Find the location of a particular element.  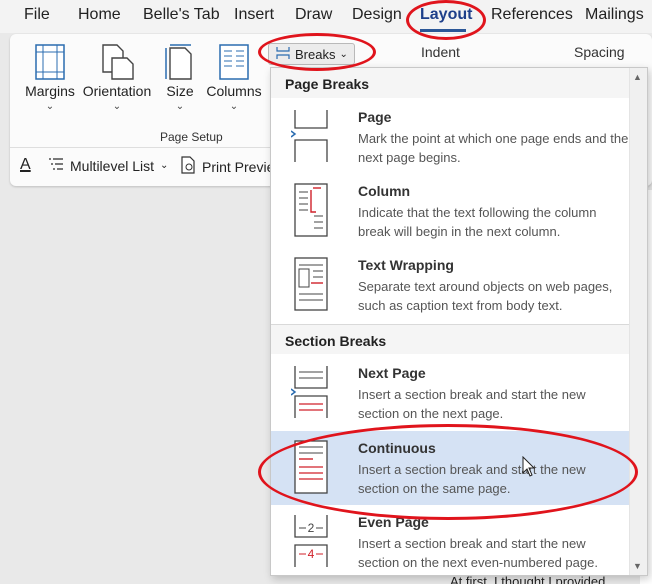

page-setup-group-label: Page Setup is located at coordinates (191, 137).